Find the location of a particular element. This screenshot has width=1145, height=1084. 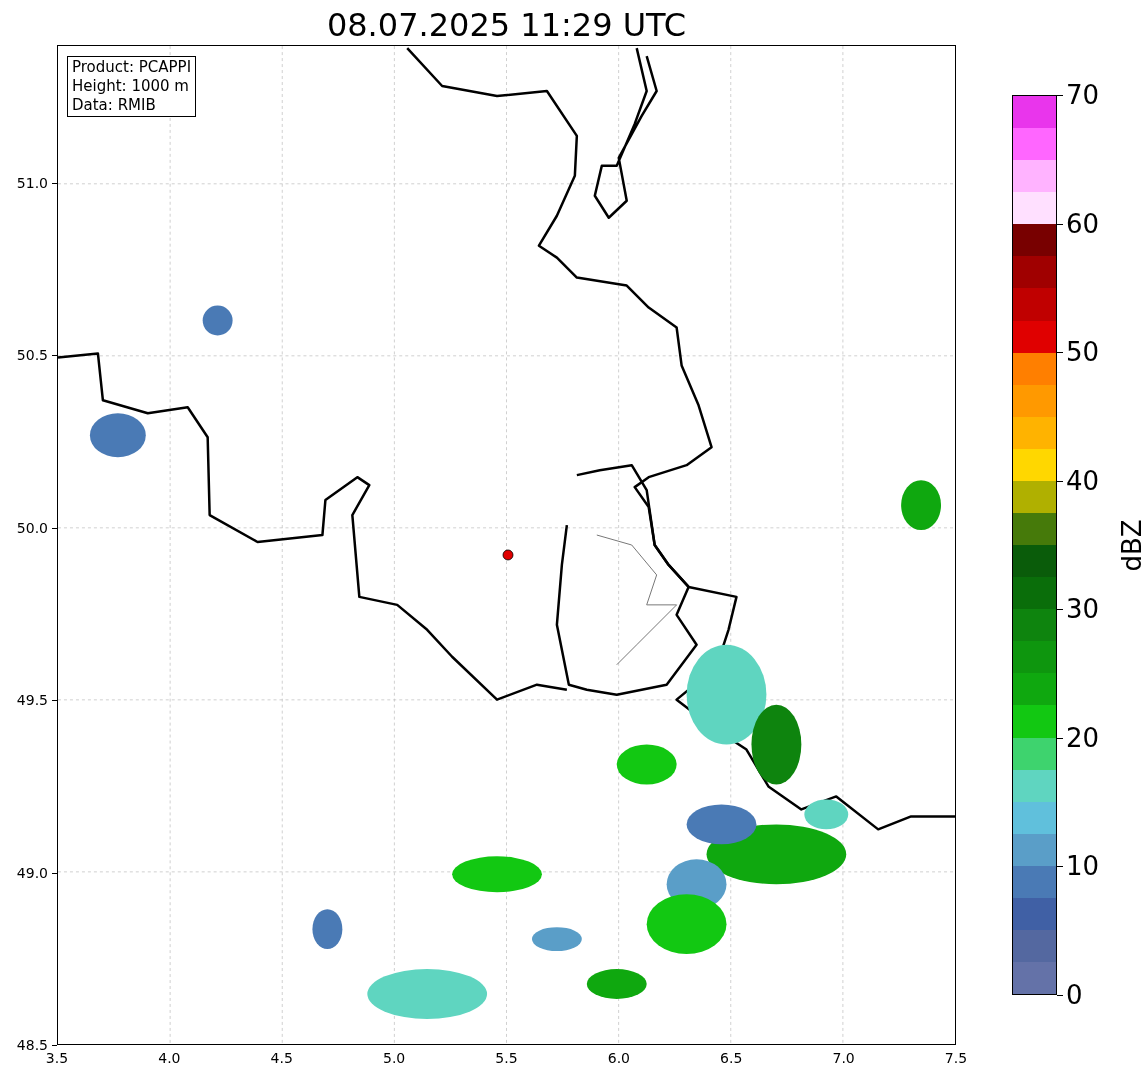

colorbar-tick-label: 10 is located at coordinates (1083, 866).